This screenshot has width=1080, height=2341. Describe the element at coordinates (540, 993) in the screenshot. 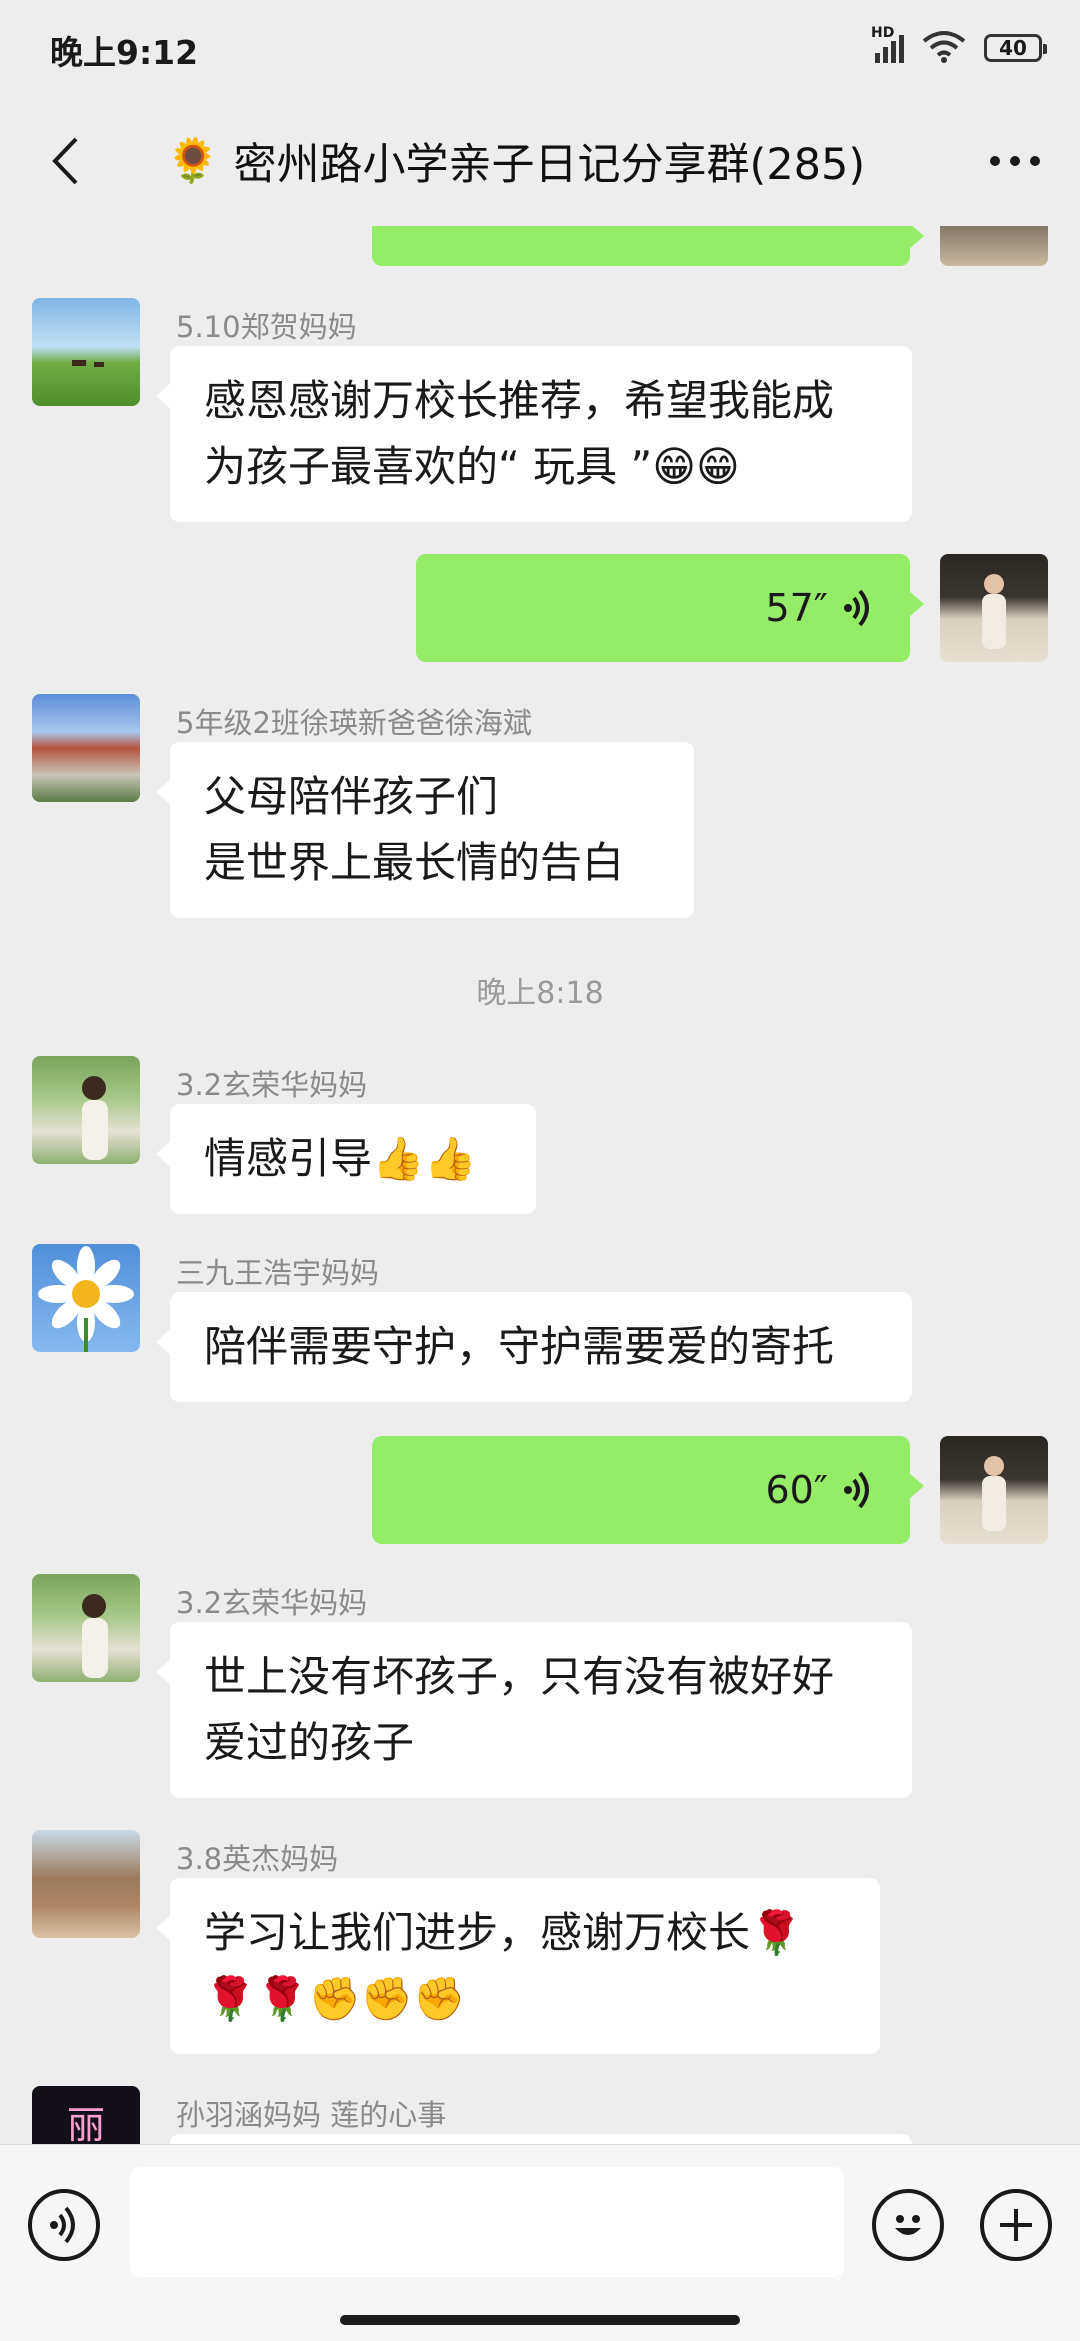

I see `timestamp: 晚上8:18` at that location.